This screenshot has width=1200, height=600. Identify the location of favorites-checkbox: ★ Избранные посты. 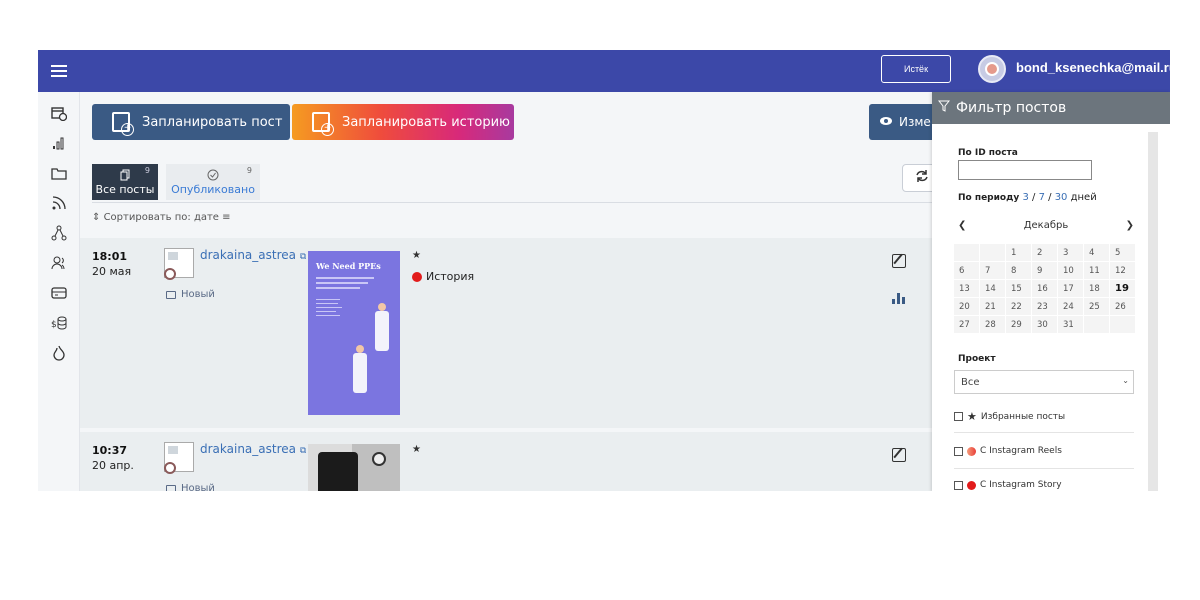
(1009, 416).